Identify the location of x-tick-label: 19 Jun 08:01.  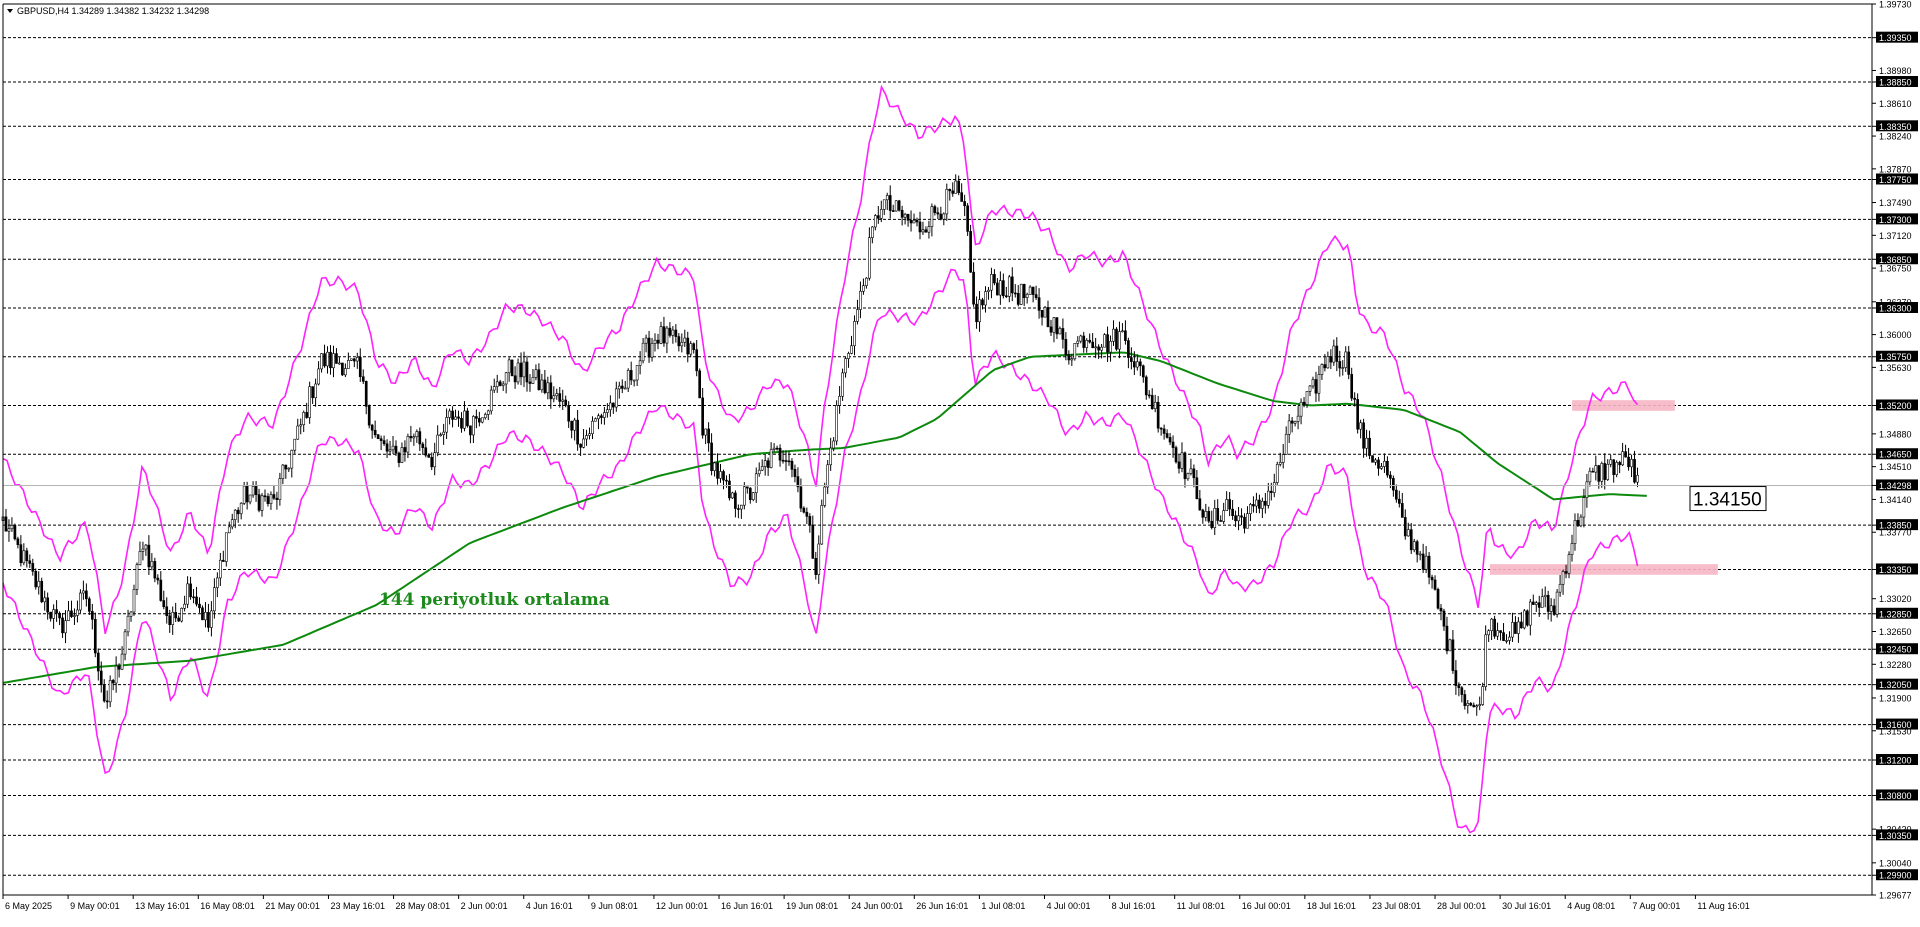
(812, 906).